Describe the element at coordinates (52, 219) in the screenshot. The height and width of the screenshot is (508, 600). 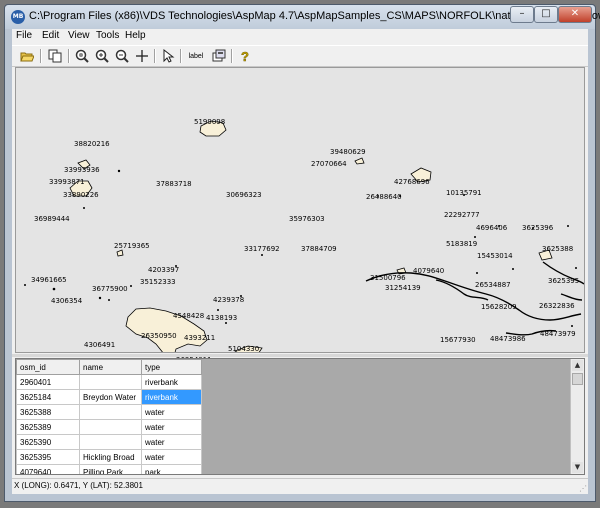
I see `feature-label: 36989444` at that location.